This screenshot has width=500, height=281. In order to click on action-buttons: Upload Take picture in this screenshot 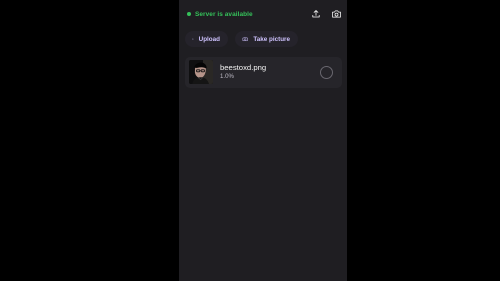, I will do `click(241, 39)`.